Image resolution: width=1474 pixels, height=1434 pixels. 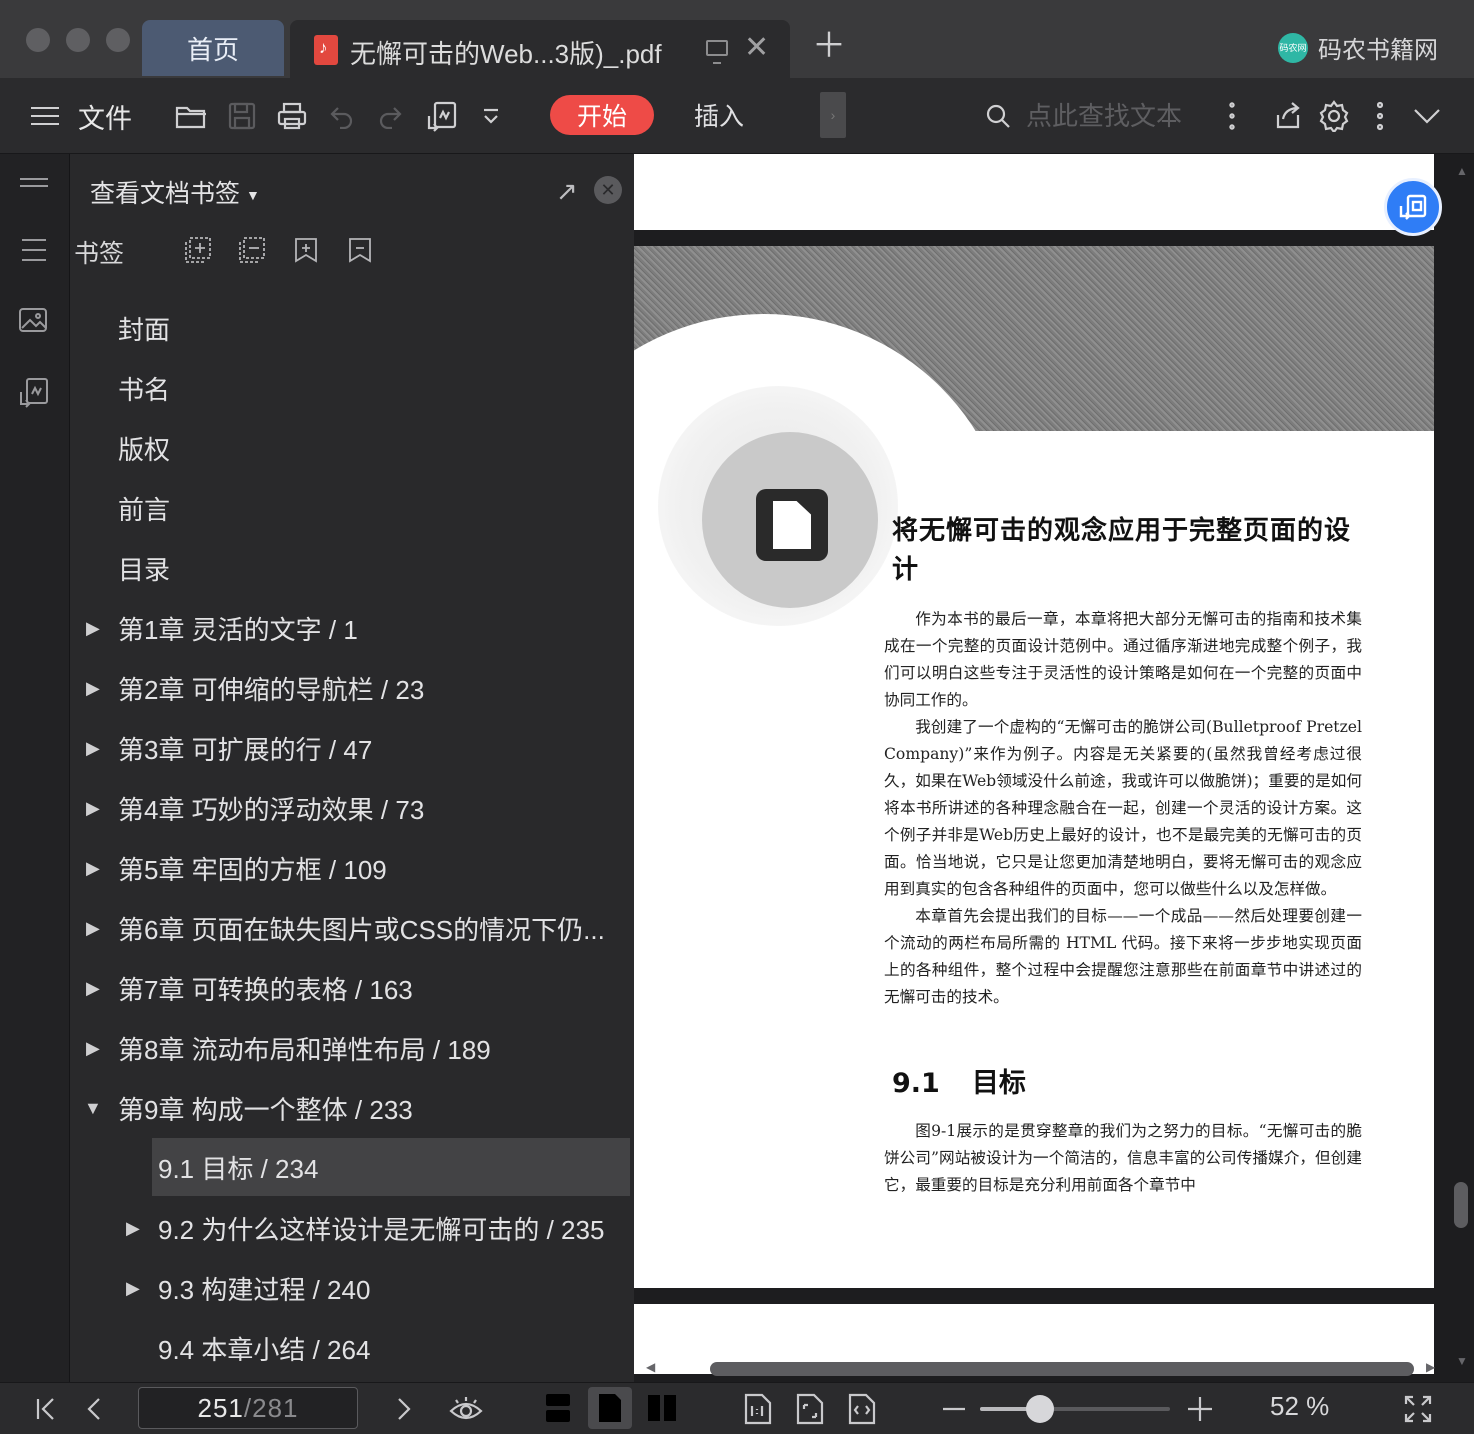 What do you see at coordinates (350, 508) in the screenshot?
I see `bookmark-item: 前言` at bounding box center [350, 508].